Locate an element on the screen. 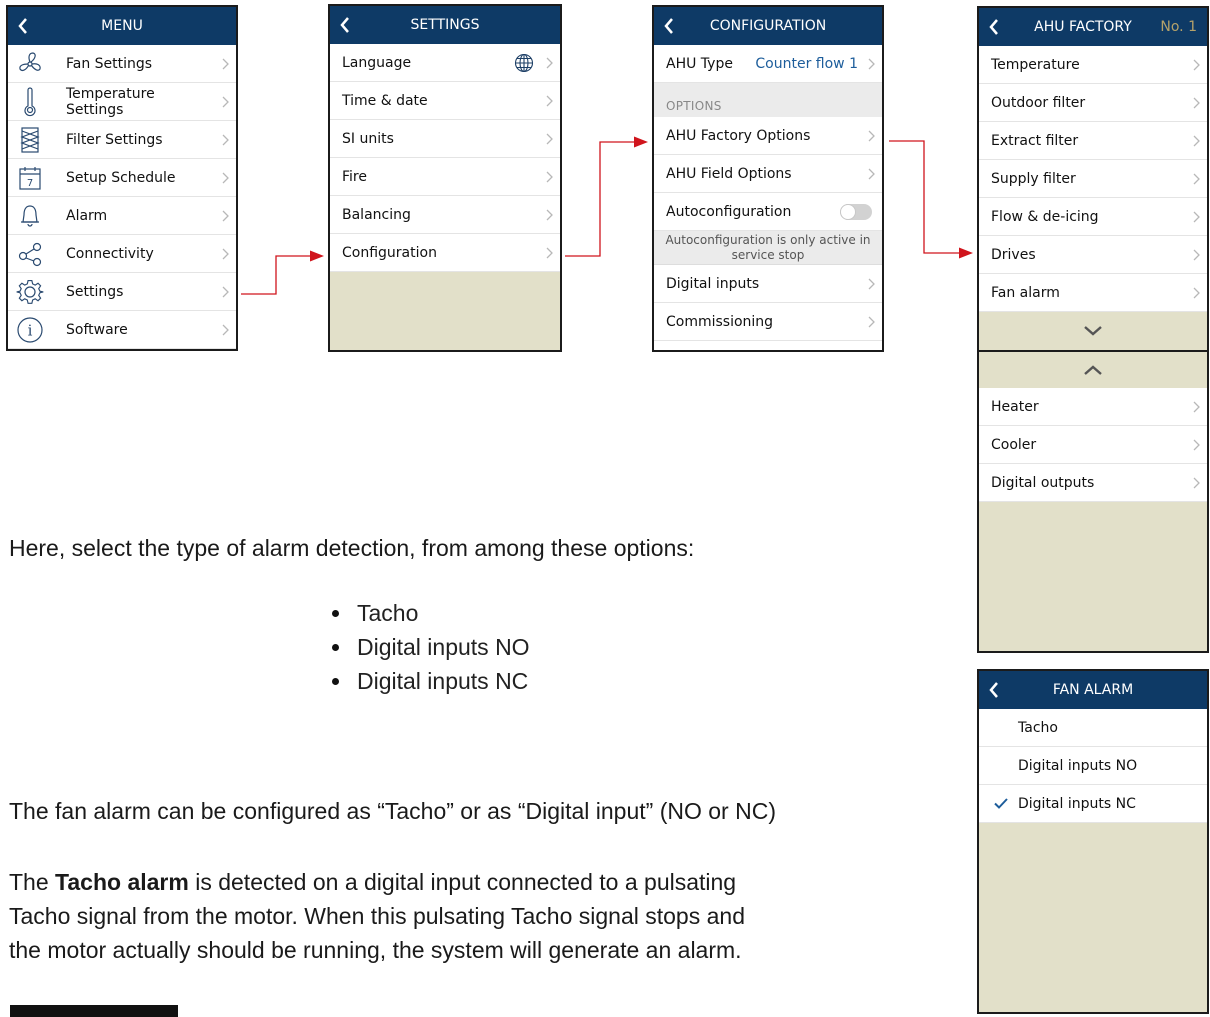 Image resolution: width=1210 pixels, height=1017 pixels. ahu-item-supply-filter: Supply filter is located at coordinates (1093, 179).